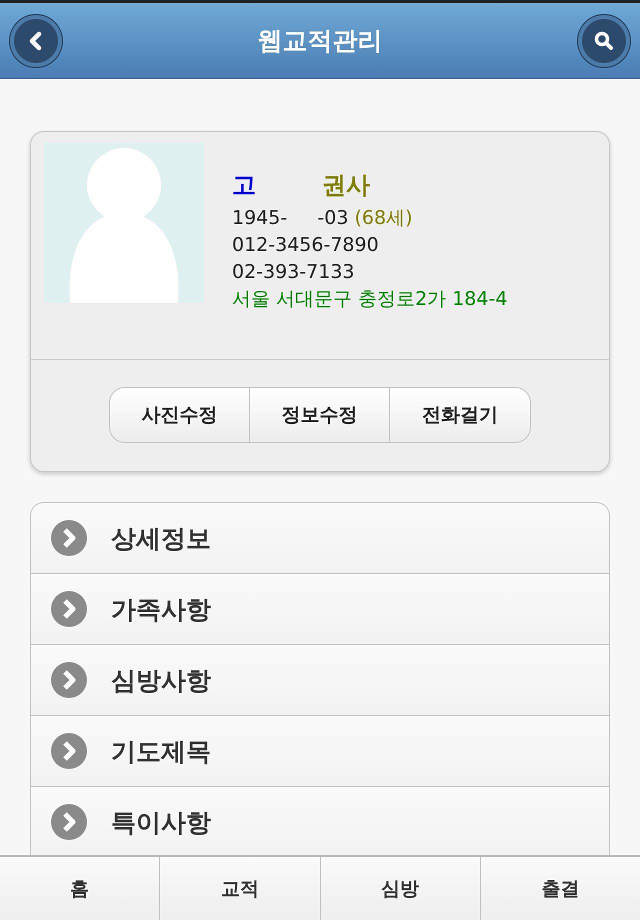 The height and width of the screenshot is (920, 640). What do you see at coordinates (320, 538) in the screenshot?
I see `menu-item: 상세정보` at bounding box center [320, 538].